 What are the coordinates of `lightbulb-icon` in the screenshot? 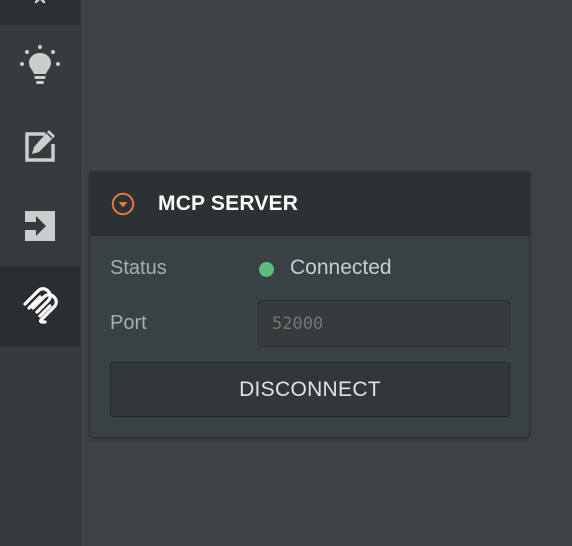 It's located at (40, 64).